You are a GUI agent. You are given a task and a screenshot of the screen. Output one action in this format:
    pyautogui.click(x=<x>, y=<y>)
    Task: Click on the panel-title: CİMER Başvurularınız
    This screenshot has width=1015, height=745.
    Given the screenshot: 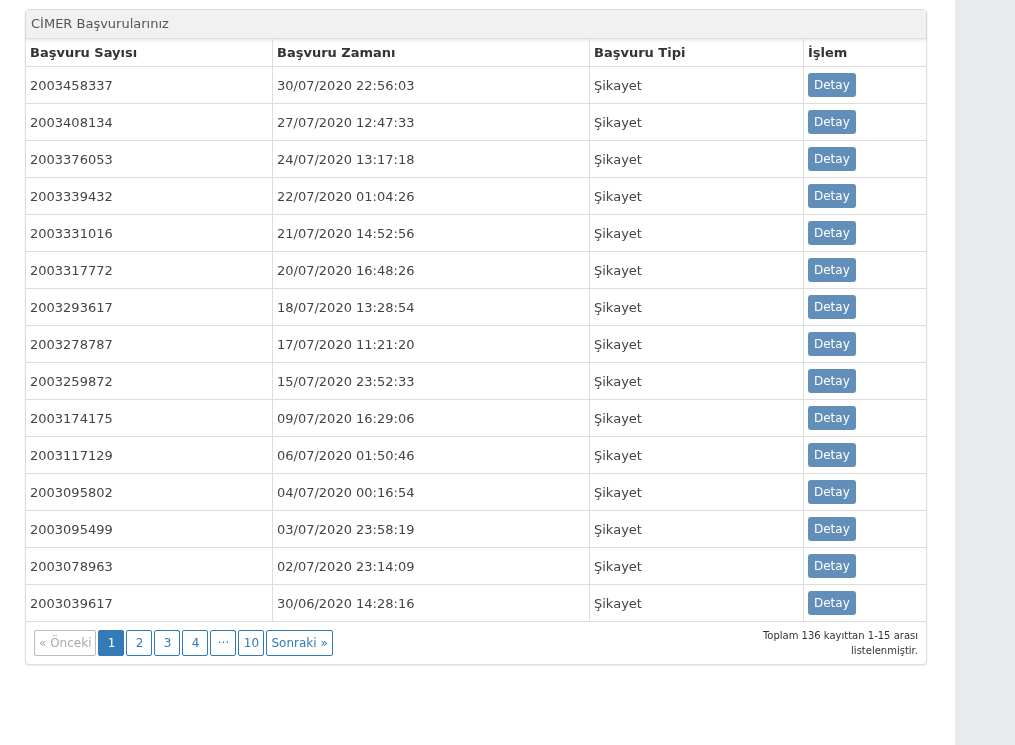 What is the action you would take?
    pyautogui.click(x=476, y=24)
    